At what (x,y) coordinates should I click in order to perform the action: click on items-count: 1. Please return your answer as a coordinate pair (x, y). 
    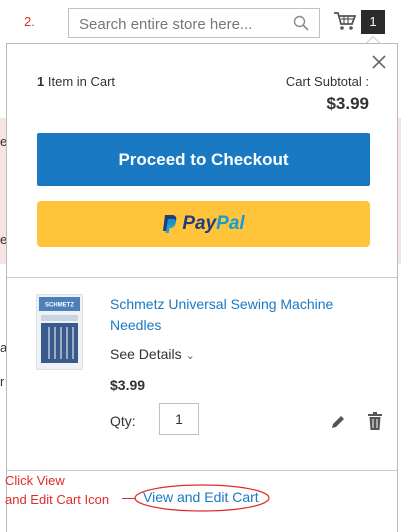
    Looking at the image, I should click on (41, 81).